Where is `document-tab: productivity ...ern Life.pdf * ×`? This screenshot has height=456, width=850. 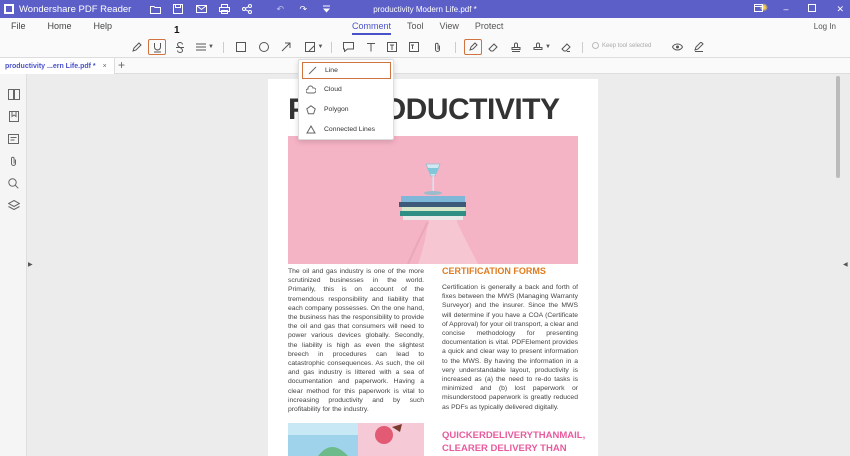 document-tab: productivity ...ern Life.pdf * × is located at coordinates (57, 66).